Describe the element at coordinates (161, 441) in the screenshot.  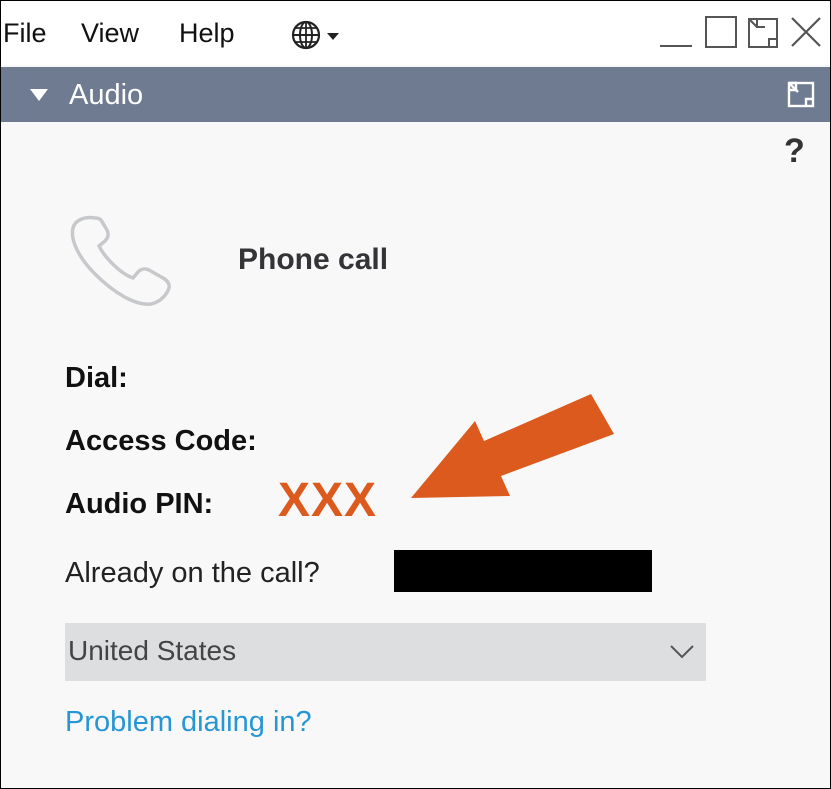
I see `access-code-label: Access Code:` at that location.